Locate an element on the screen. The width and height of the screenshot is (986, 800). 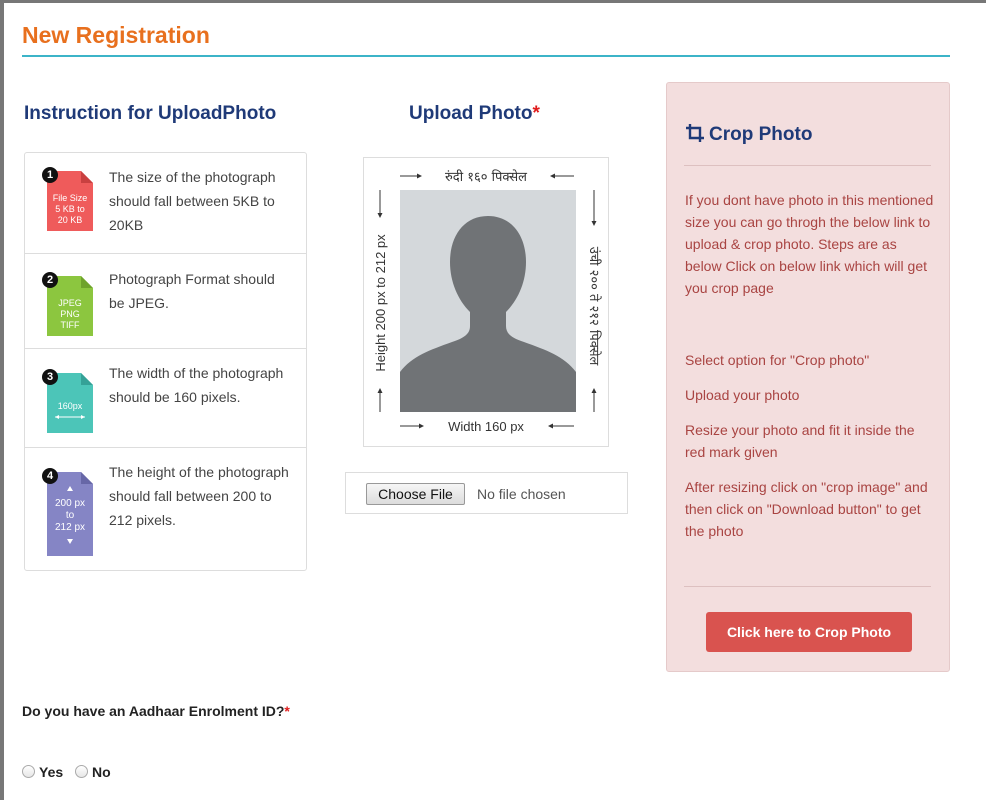
crop-photo-heading-text: Crop Photo is located at coordinates (761, 134).